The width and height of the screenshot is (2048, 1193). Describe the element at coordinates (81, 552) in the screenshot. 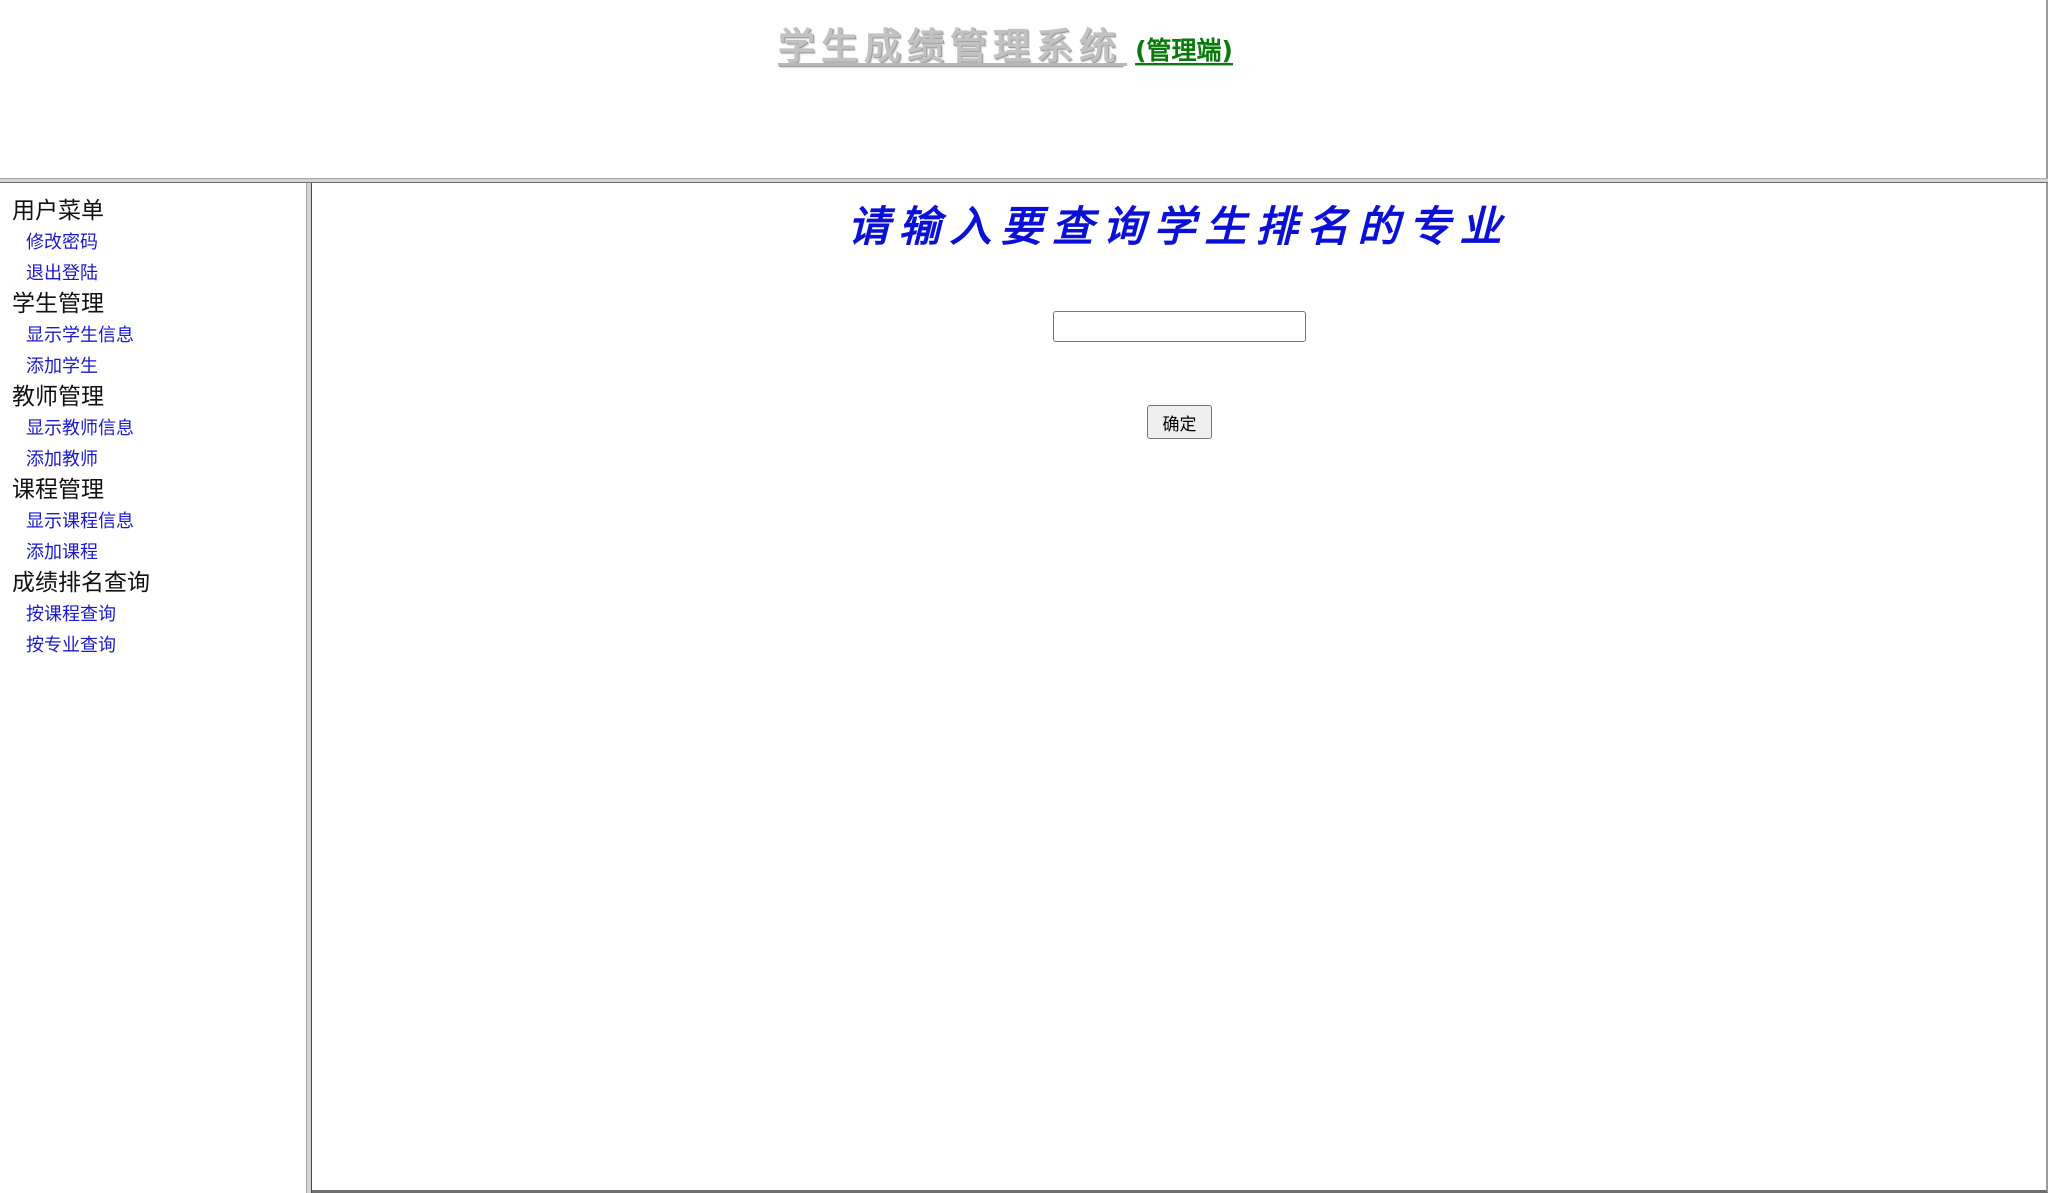

I see `sidebar-item-add-course: 添加课程` at that location.